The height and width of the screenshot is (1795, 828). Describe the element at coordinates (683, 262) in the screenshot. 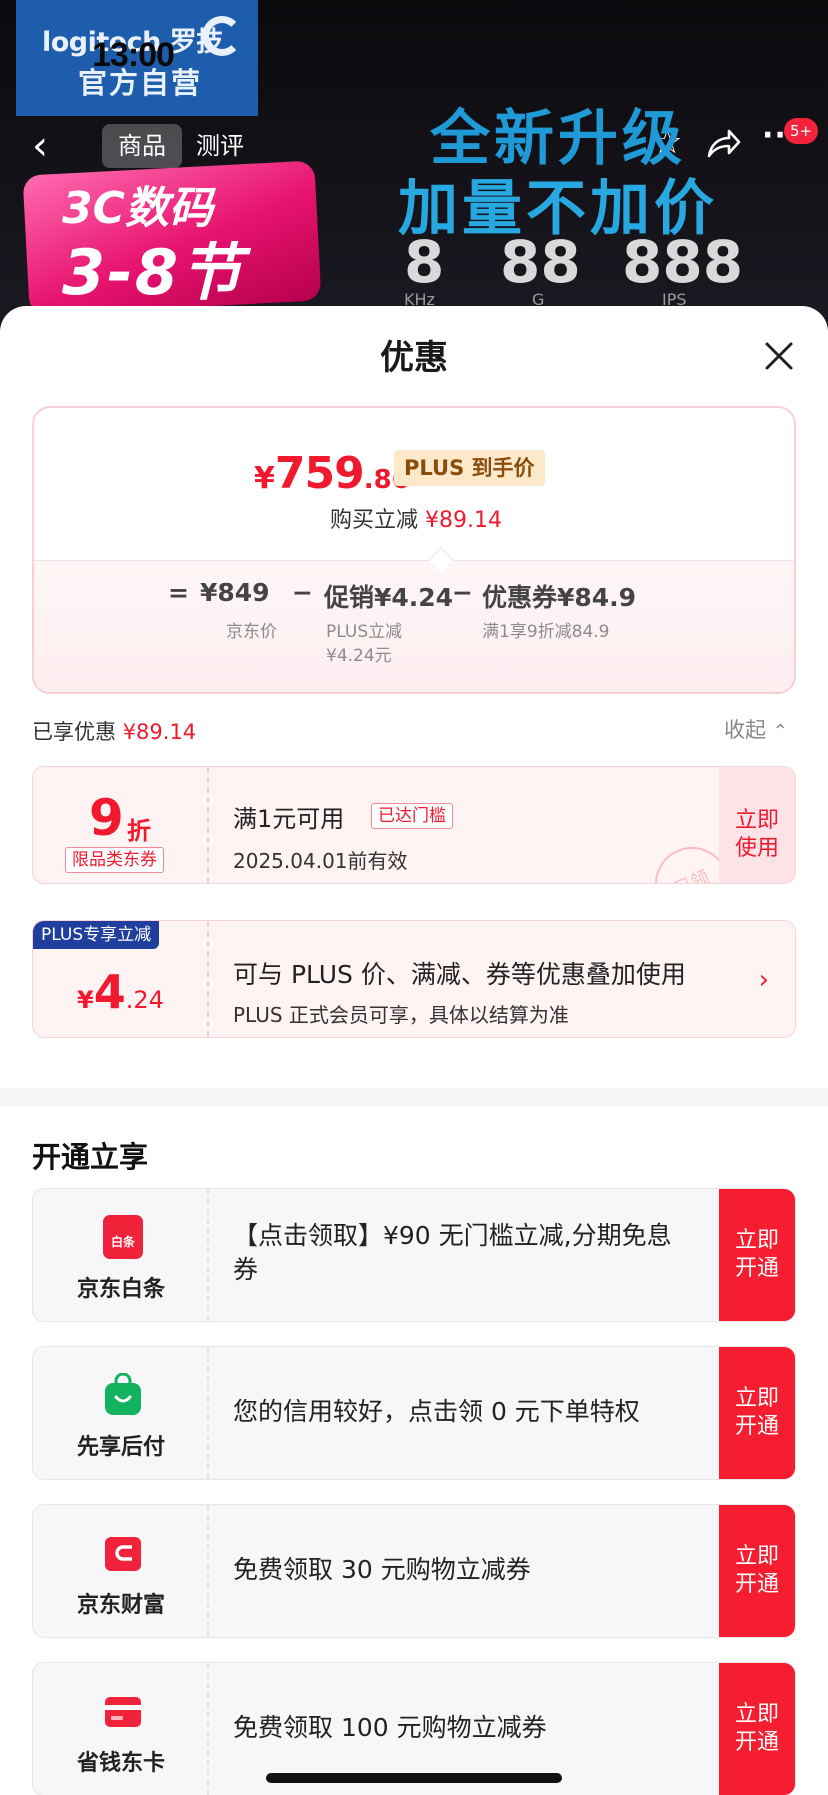

I see `spec-value: 888` at that location.